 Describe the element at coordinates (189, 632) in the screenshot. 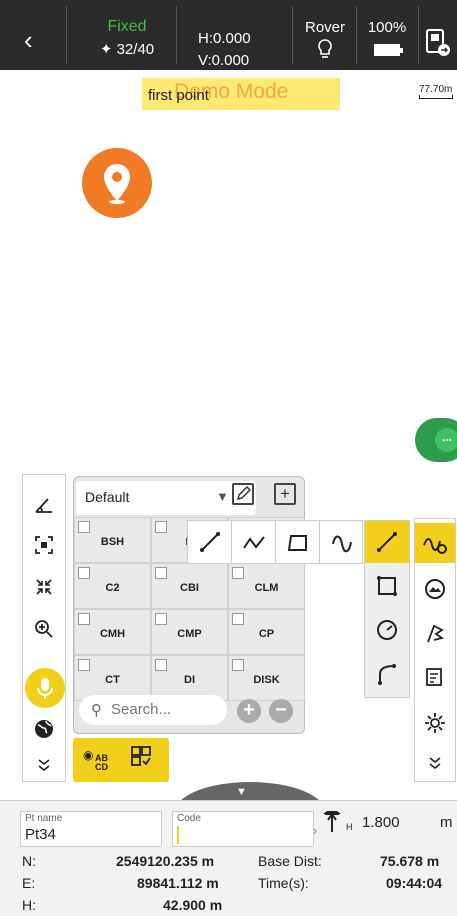

I see `code-cell: CMP` at that location.